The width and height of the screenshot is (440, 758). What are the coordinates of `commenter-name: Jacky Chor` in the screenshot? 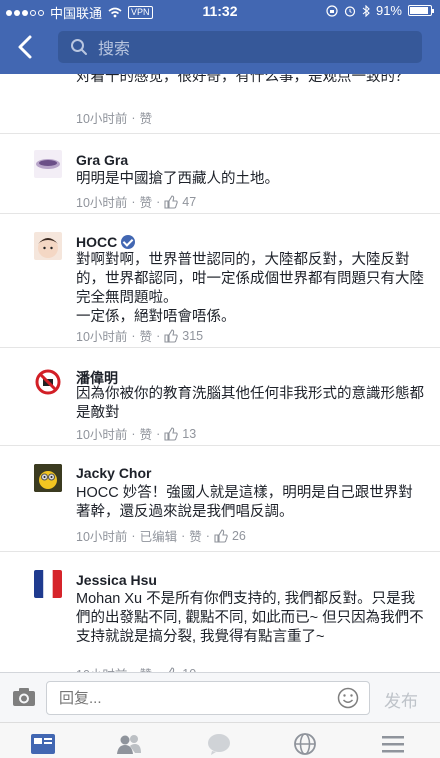 It's located at (113, 473).